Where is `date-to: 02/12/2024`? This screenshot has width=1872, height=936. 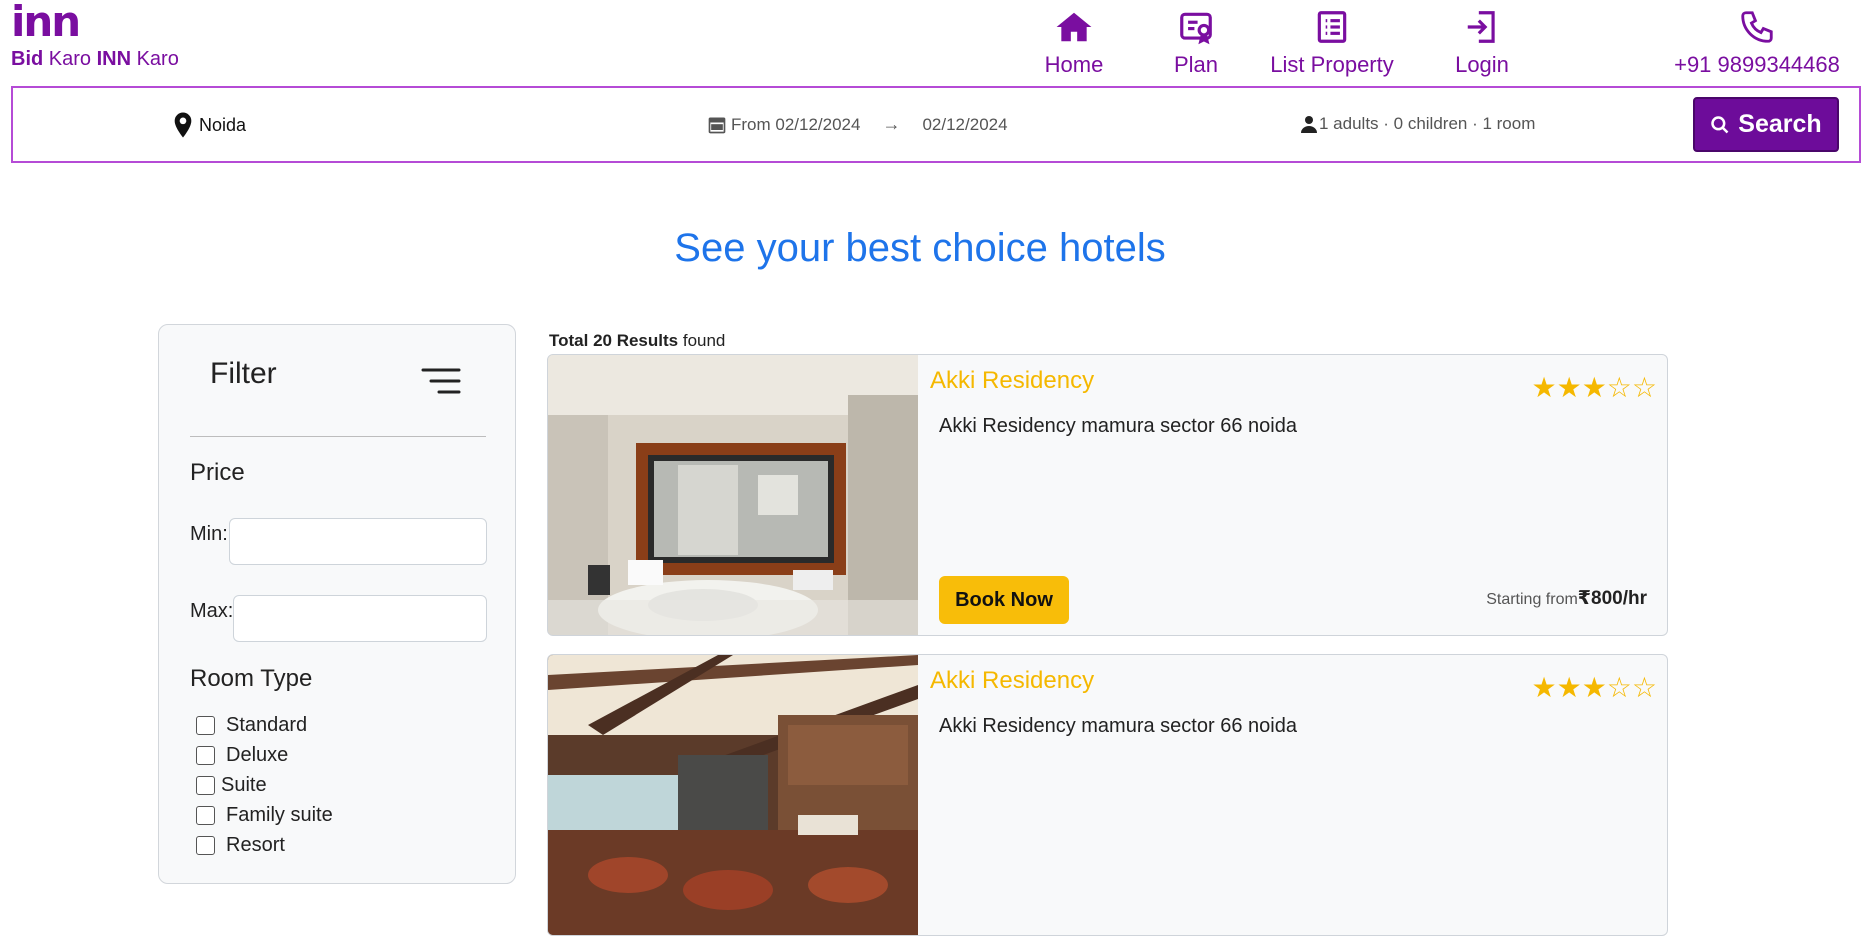 date-to: 02/12/2024 is located at coordinates (965, 124).